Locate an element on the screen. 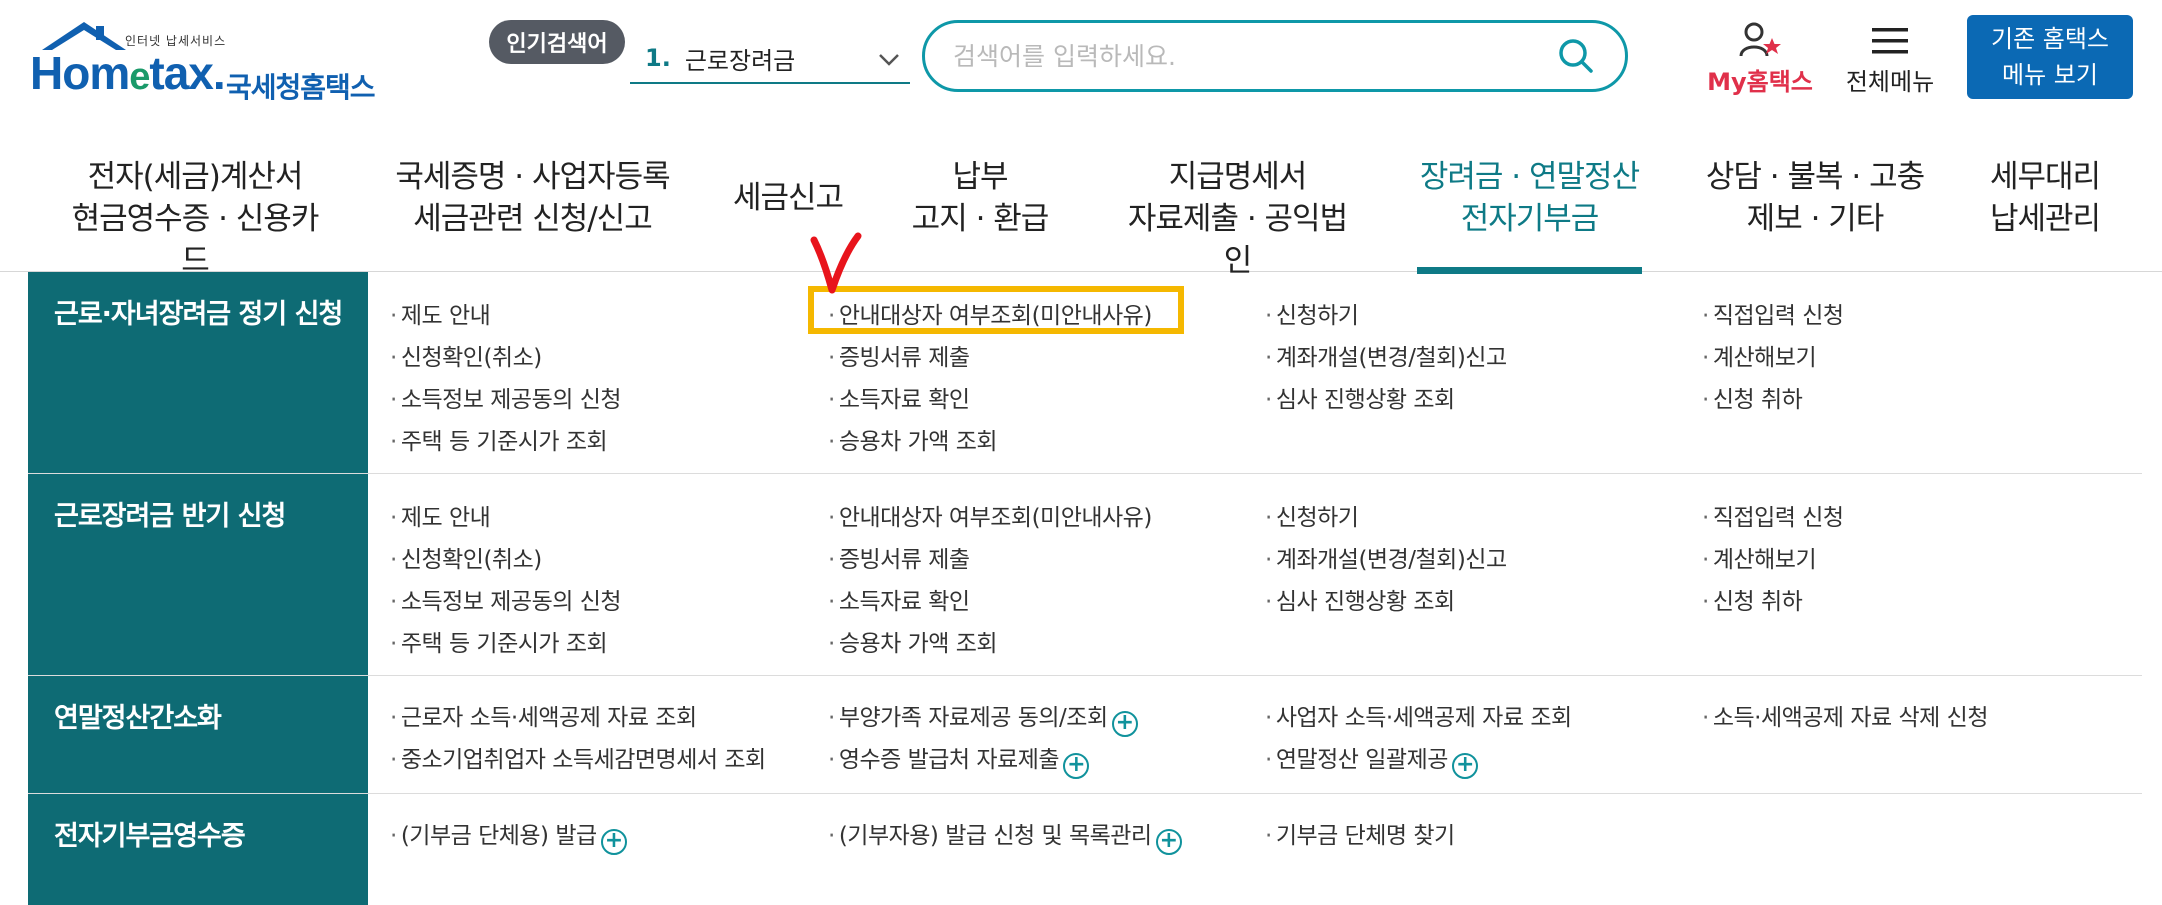  submenu-link: 근로자 소득·세액공제 자료 조회 is located at coordinates (543, 715).